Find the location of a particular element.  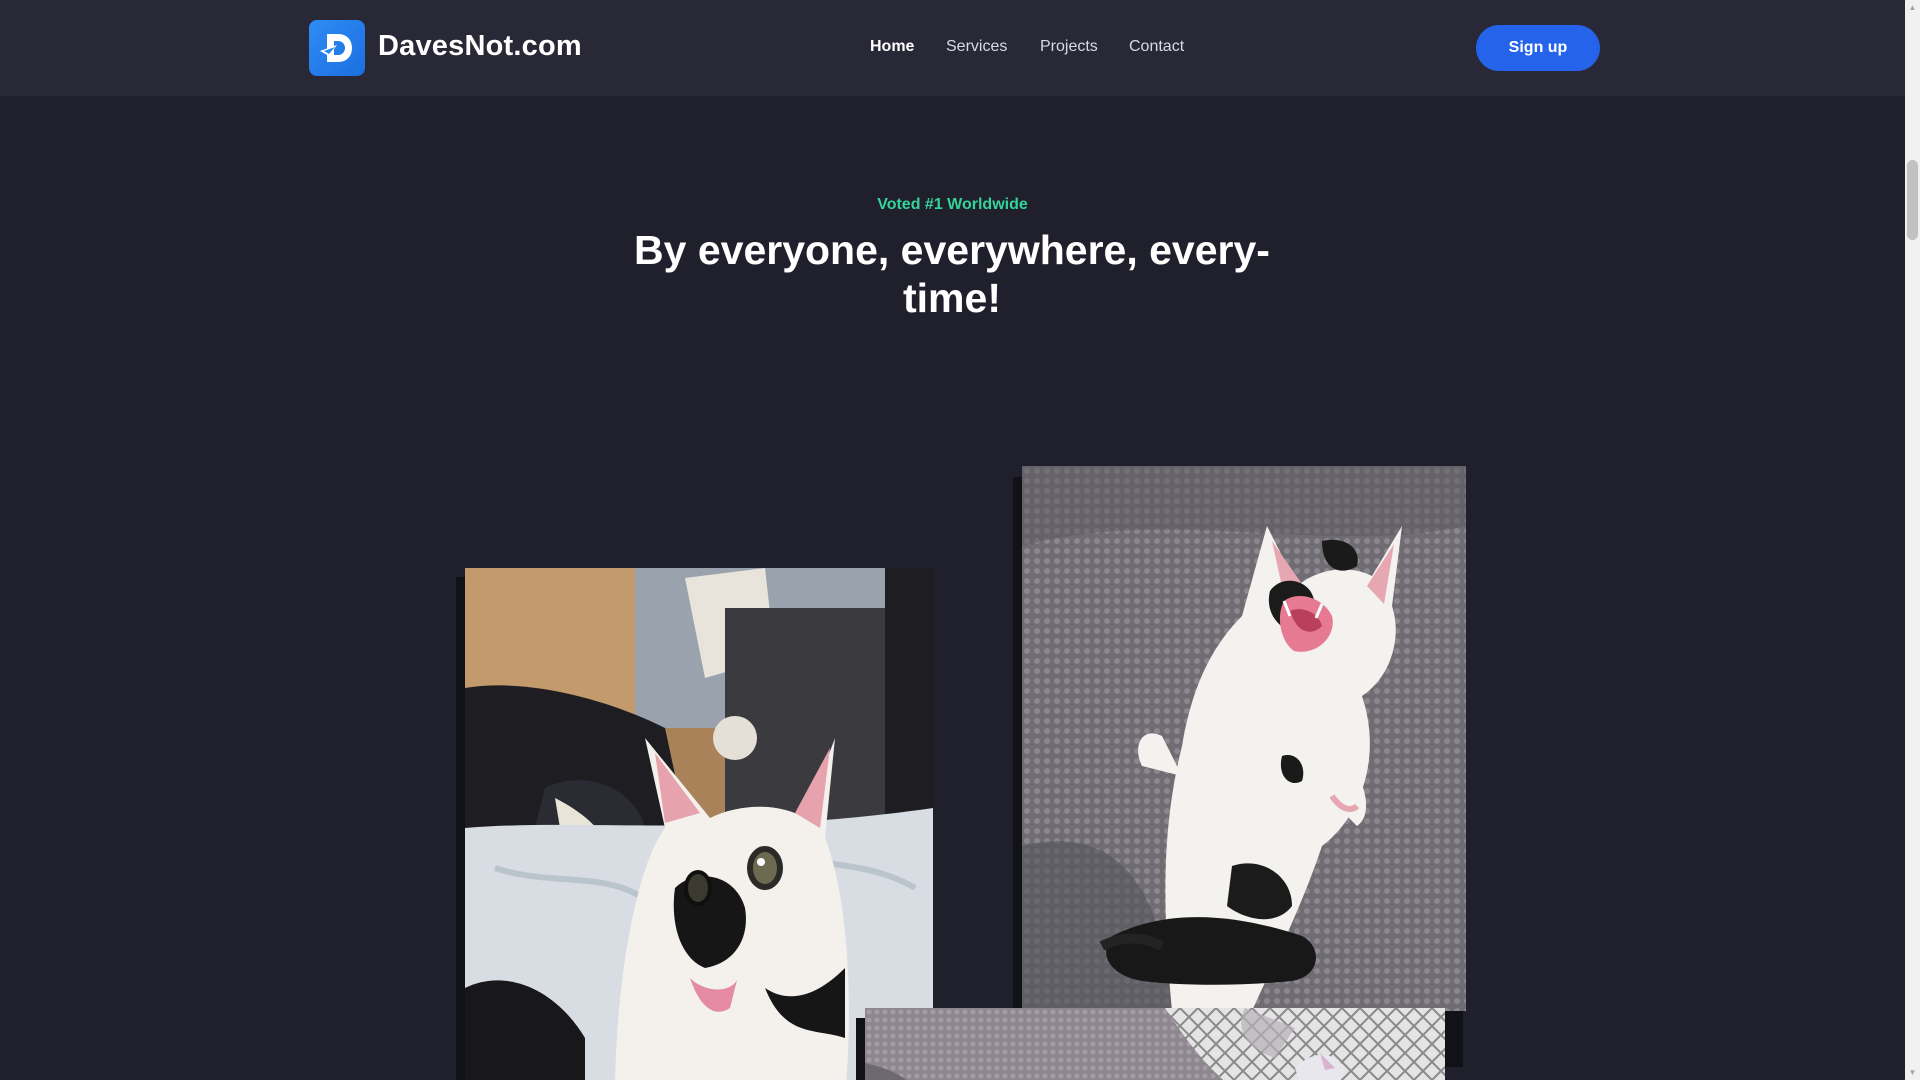

scroll-down-arrow-icon: ▼ is located at coordinates (1912, 1072).